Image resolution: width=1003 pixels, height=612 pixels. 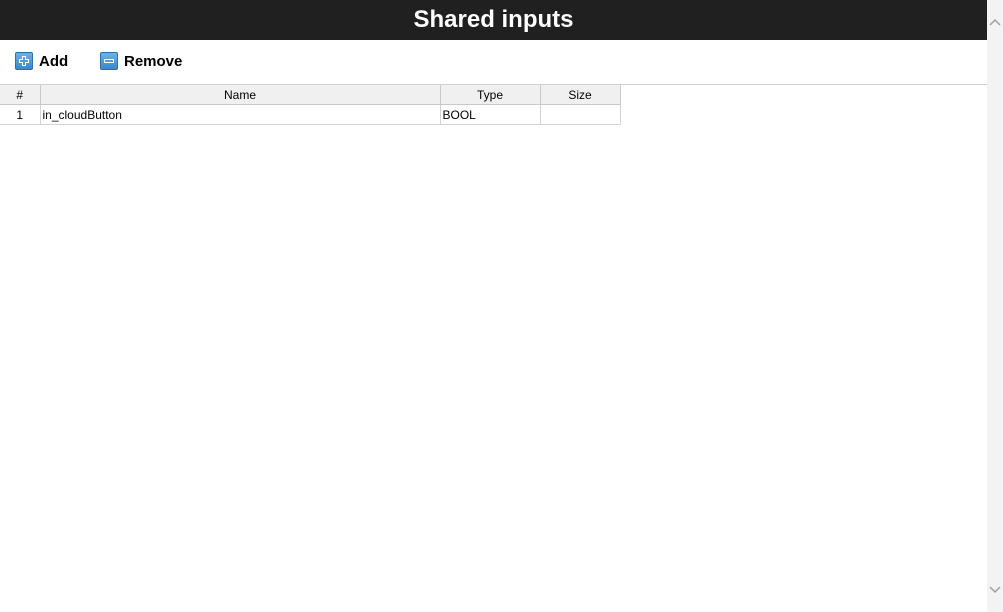 What do you see at coordinates (109, 61) in the screenshot?
I see `minus-square-icon` at bounding box center [109, 61].